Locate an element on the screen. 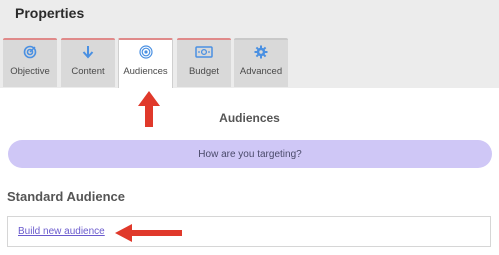 Image resolution: width=499 pixels, height=255 pixels. left-arrow-annotation-icon is located at coordinates (148, 233).